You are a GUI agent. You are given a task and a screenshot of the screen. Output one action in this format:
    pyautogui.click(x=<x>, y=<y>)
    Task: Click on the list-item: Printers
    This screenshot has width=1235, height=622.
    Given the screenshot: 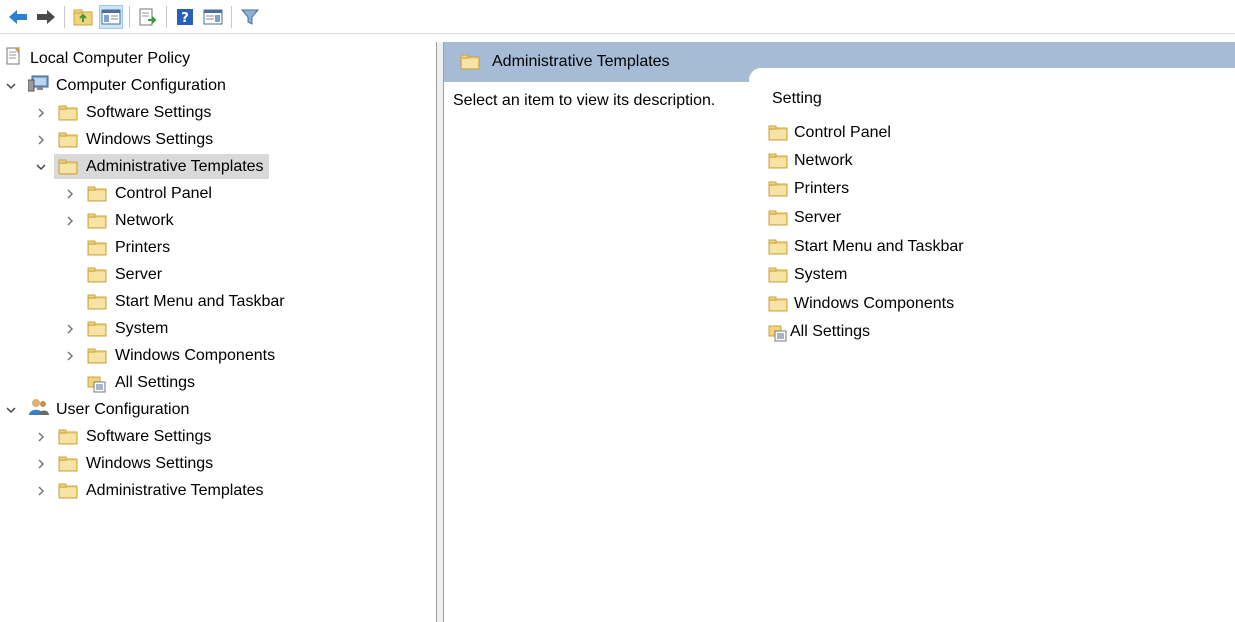 What is the action you would take?
    pyautogui.click(x=808, y=188)
    